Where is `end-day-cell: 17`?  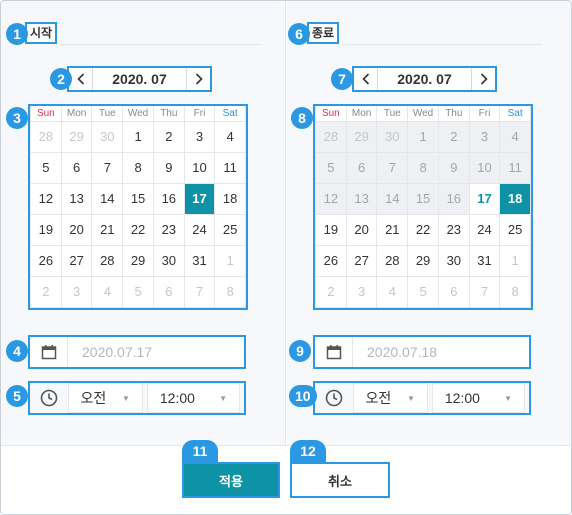
end-day-cell: 17 is located at coordinates (484, 198).